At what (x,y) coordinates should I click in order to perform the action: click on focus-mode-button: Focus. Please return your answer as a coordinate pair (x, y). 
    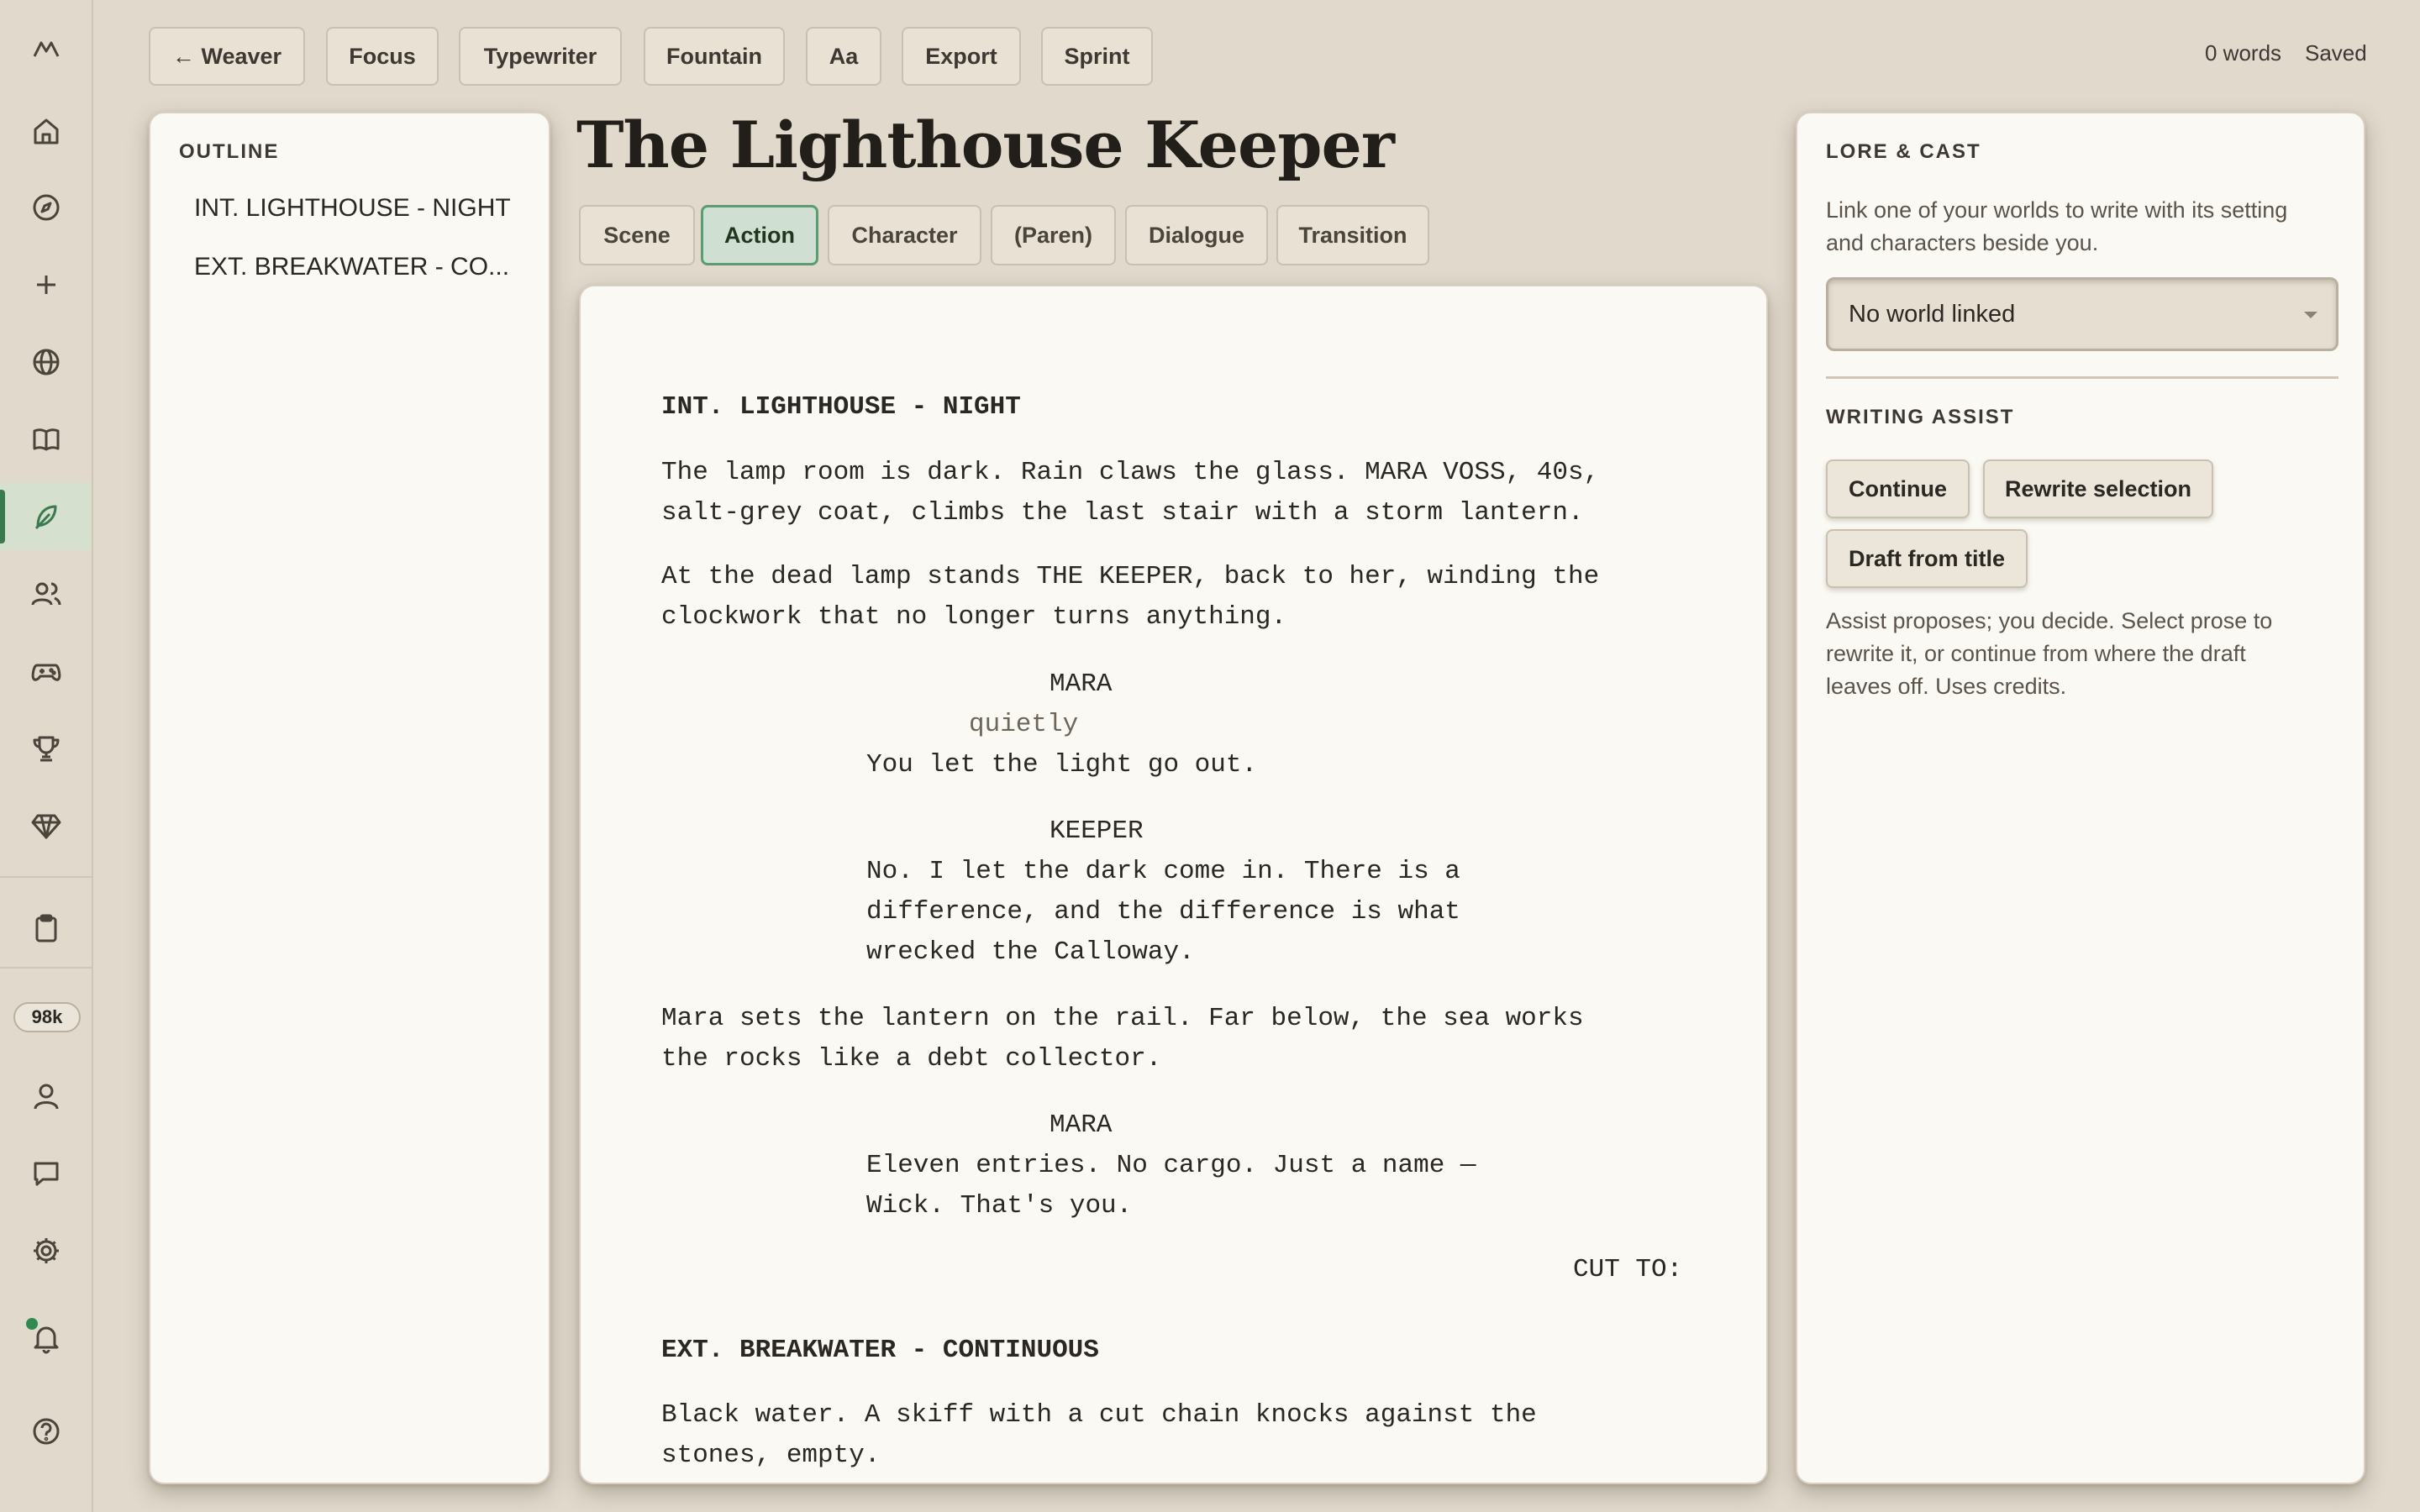
    Looking at the image, I should click on (382, 56).